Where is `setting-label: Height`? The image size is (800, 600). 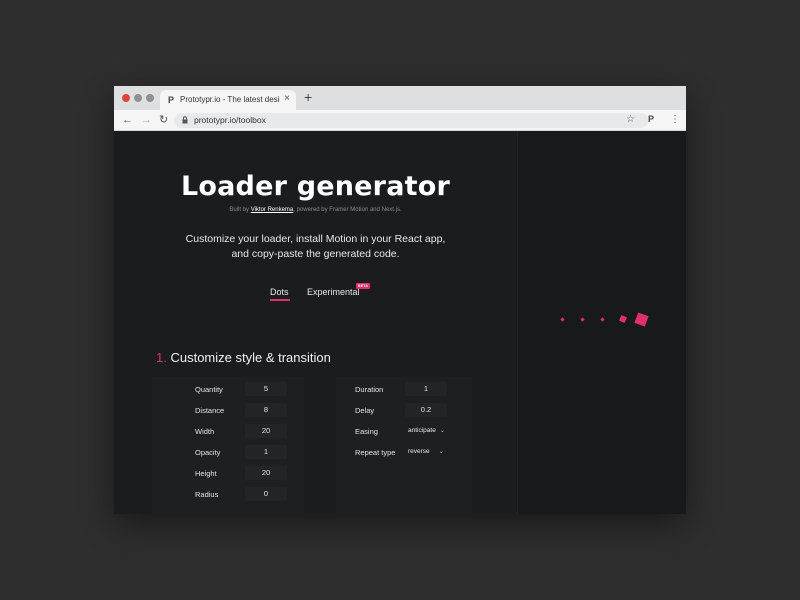
setting-label: Height is located at coordinates (206, 473).